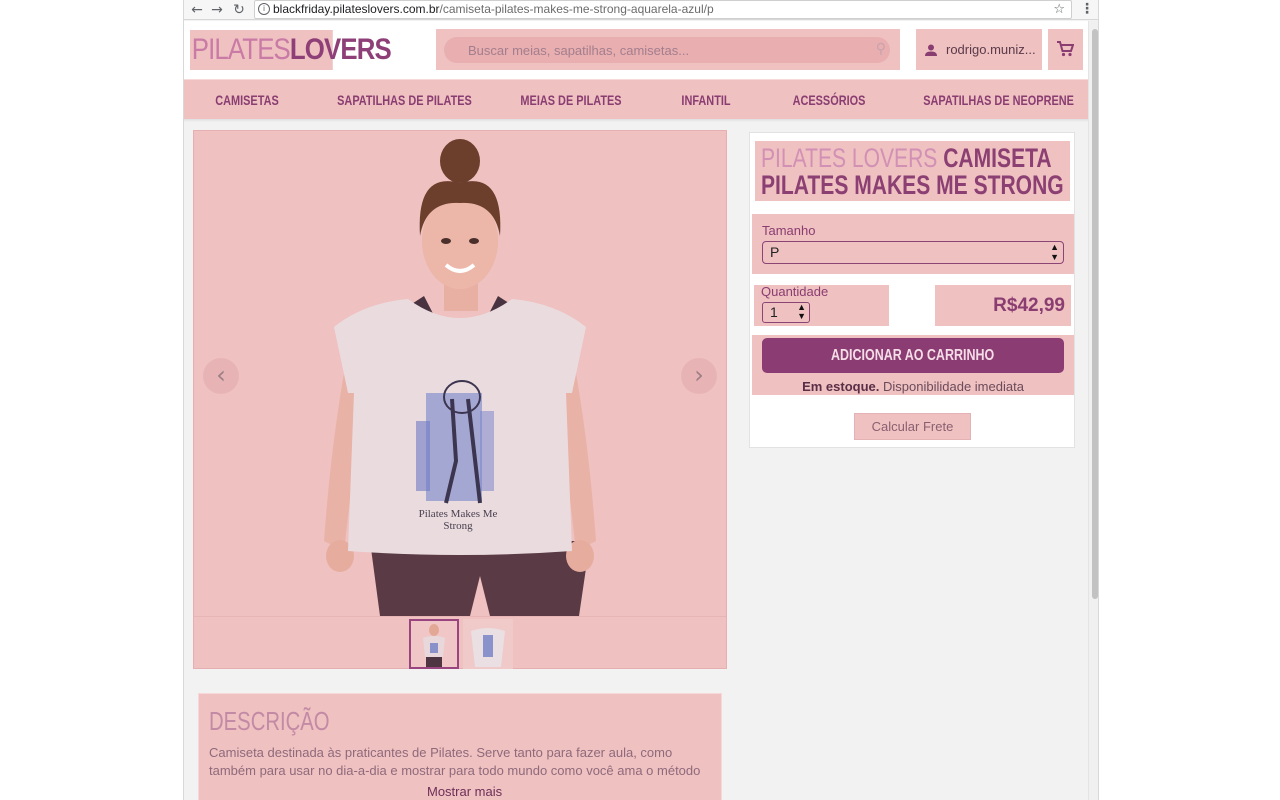 The width and height of the screenshot is (1280, 800). Describe the element at coordinates (913, 252) in the screenshot. I see `size-select: P ▲ ▼` at that location.